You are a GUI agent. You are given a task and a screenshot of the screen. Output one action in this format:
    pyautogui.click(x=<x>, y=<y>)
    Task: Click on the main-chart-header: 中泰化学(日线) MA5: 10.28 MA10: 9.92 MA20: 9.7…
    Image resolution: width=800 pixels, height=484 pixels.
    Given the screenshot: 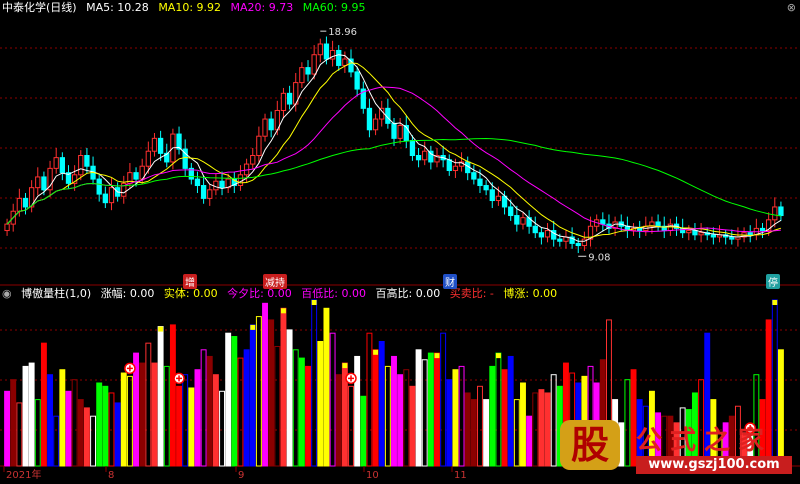 What is the action you would take?
    pyautogui.click(x=186, y=8)
    